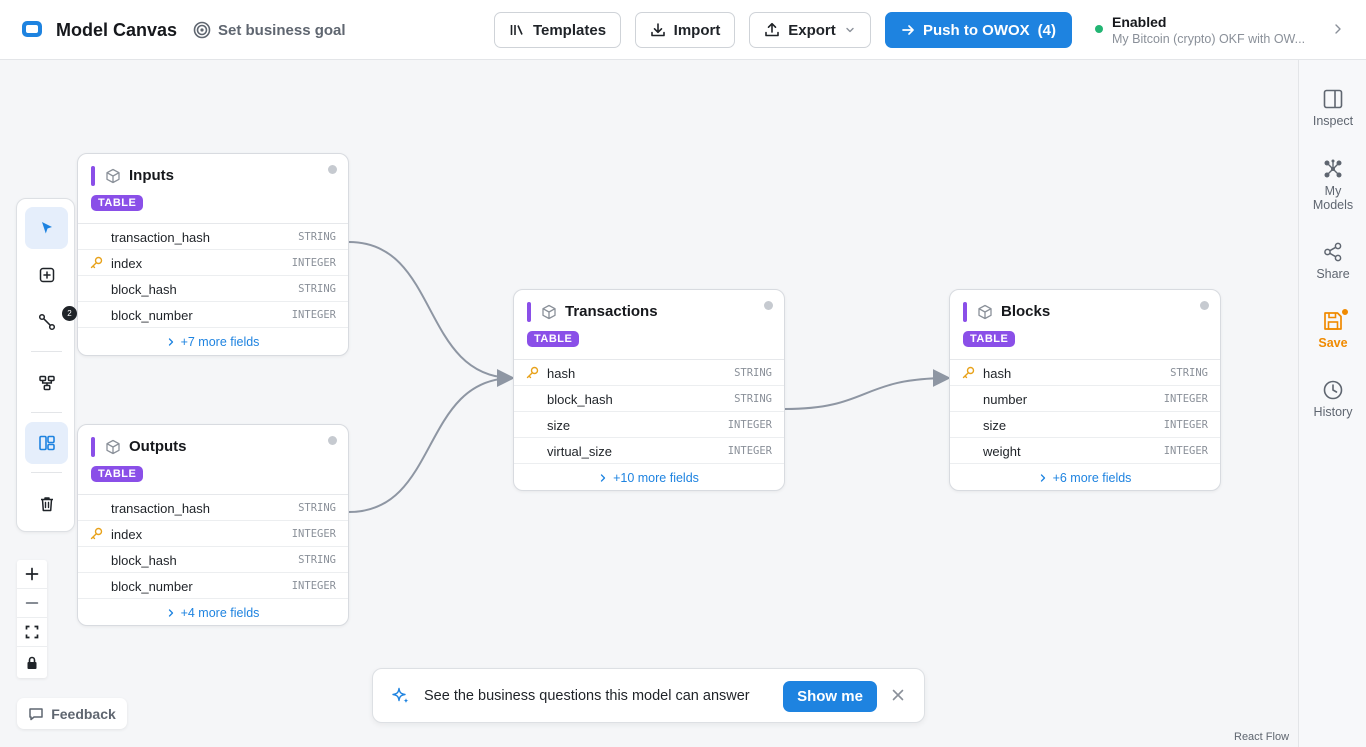 The height and width of the screenshot is (747, 1366). I want to click on plus-square-icon, so click(46, 275).